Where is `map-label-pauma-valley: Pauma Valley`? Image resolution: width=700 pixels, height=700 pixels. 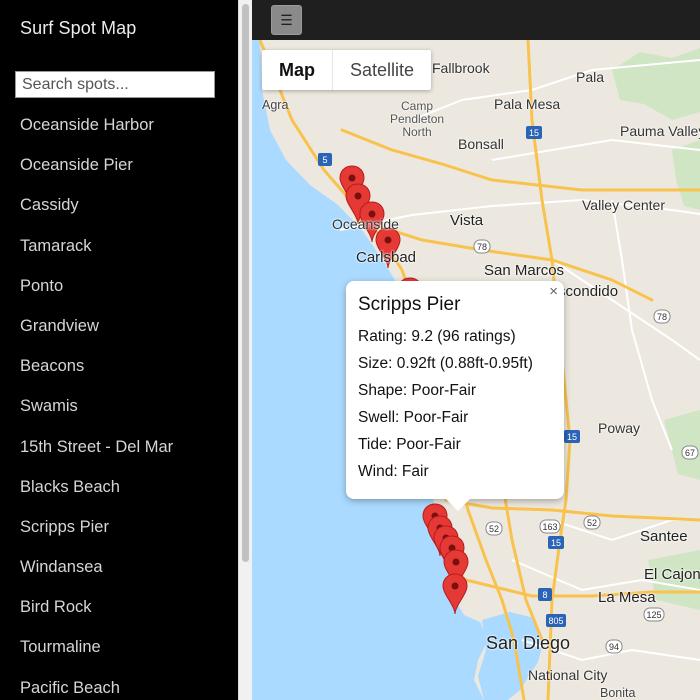
map-label-pauma-valley: Pauma Valley is located at coordinates (660, 131).